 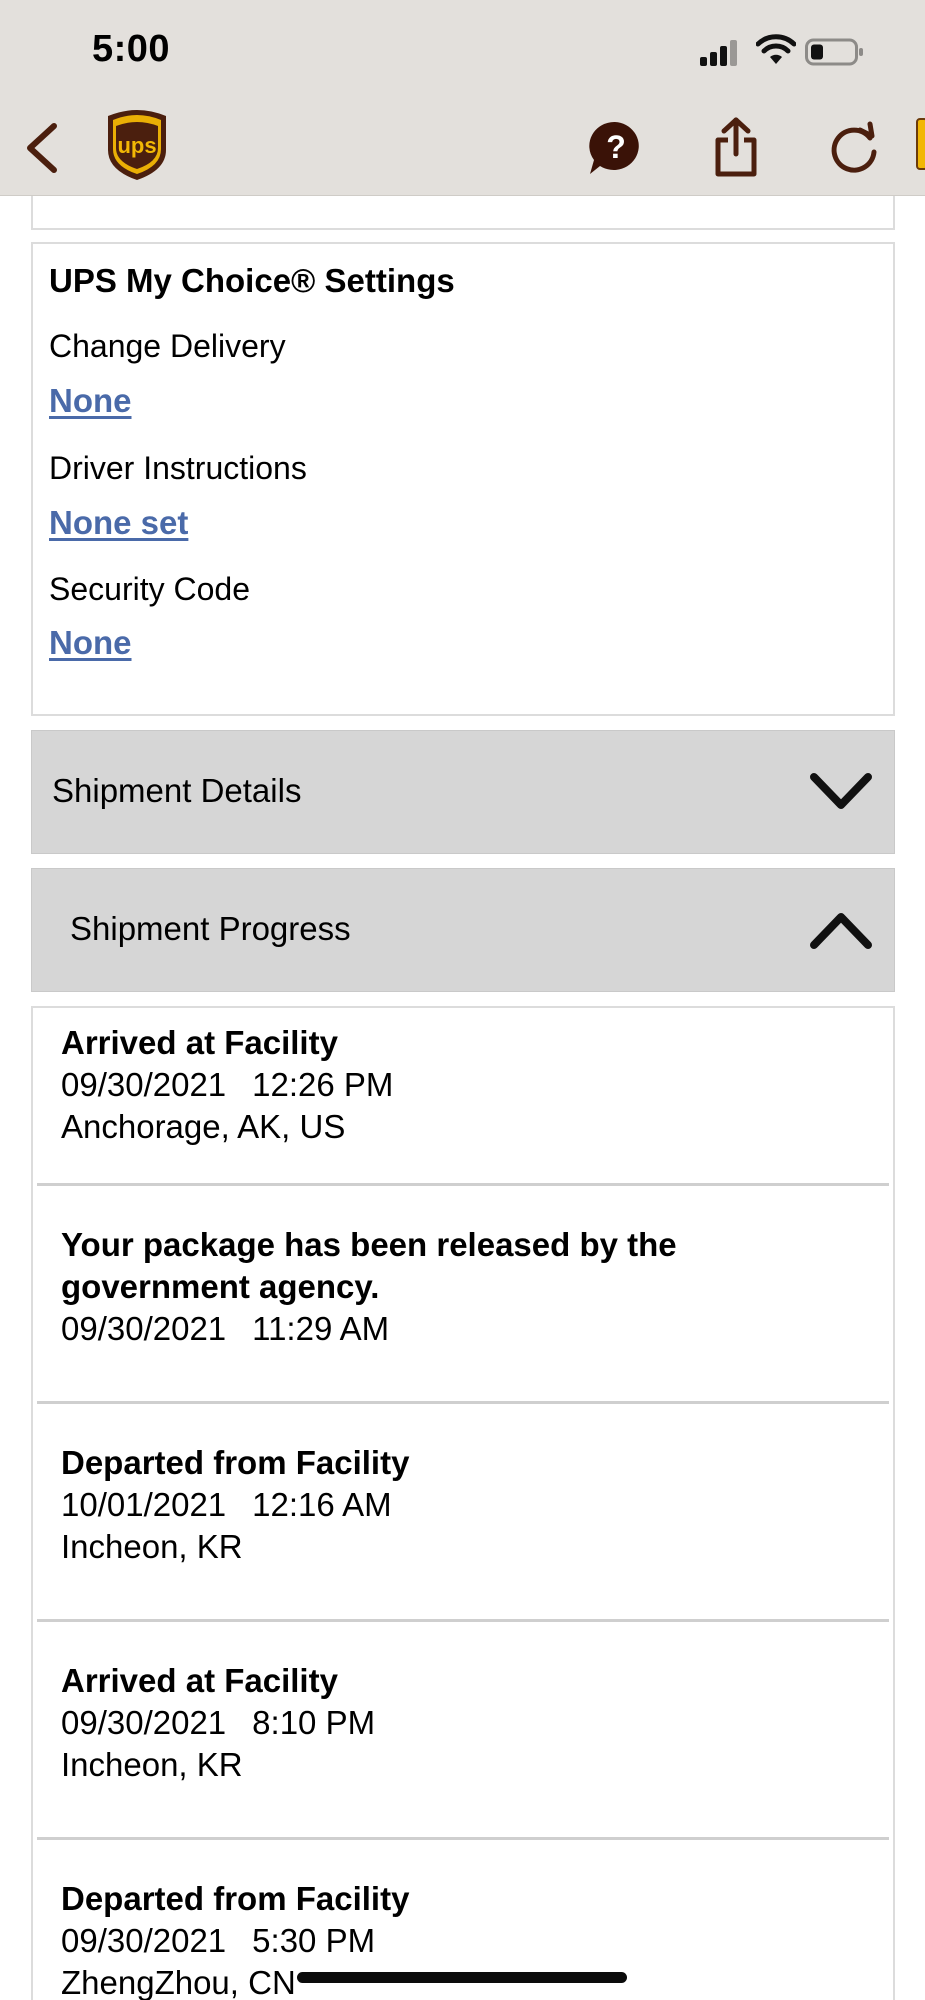 I want to click on event-time: 8:10 PM, so click(x=314, y=1722).